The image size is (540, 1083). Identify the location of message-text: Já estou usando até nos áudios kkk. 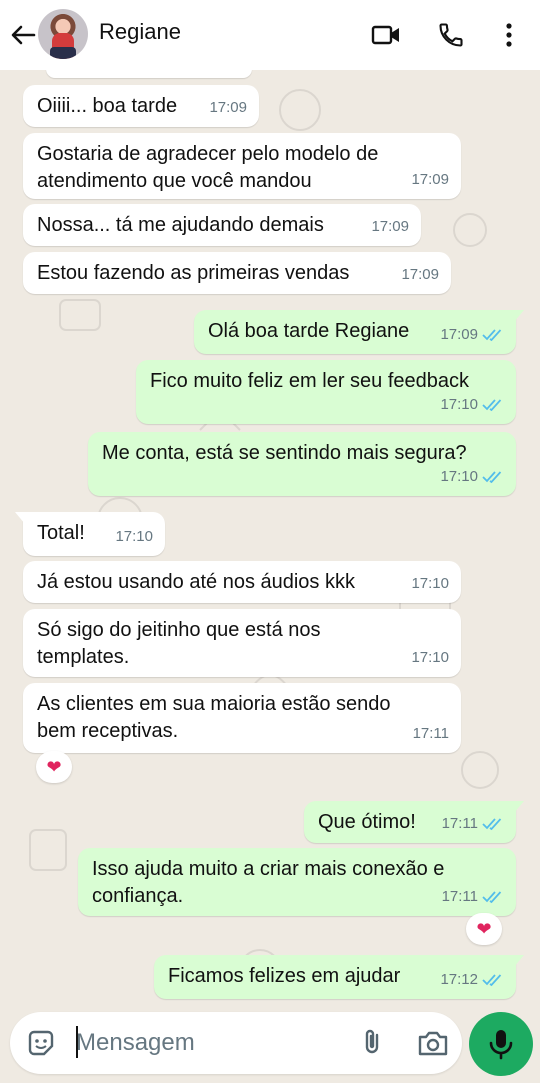
(196, 582).